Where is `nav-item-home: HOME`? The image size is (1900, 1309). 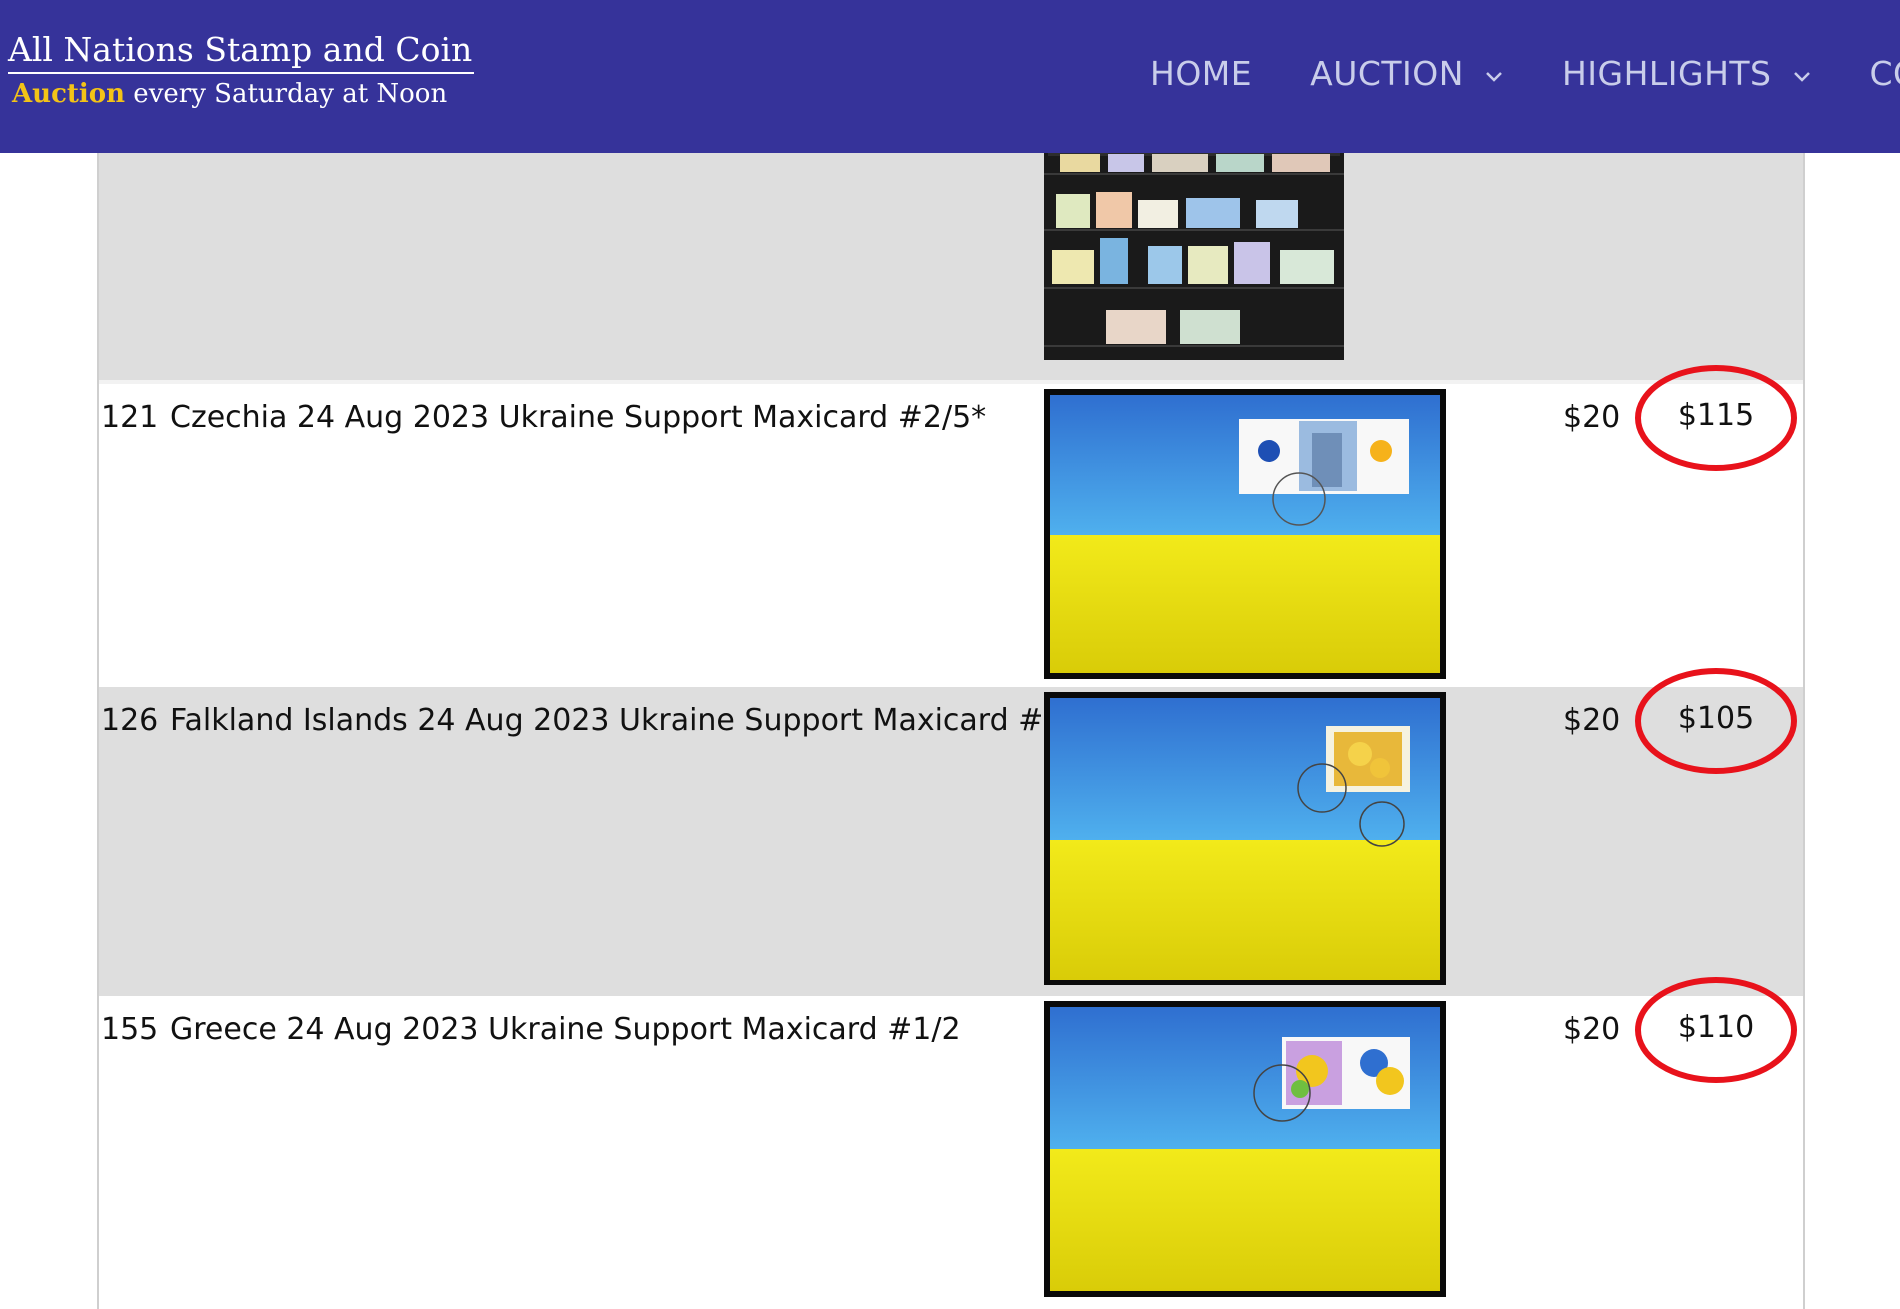
nav-item-home: HOME is located at coordinates (1201, 74).